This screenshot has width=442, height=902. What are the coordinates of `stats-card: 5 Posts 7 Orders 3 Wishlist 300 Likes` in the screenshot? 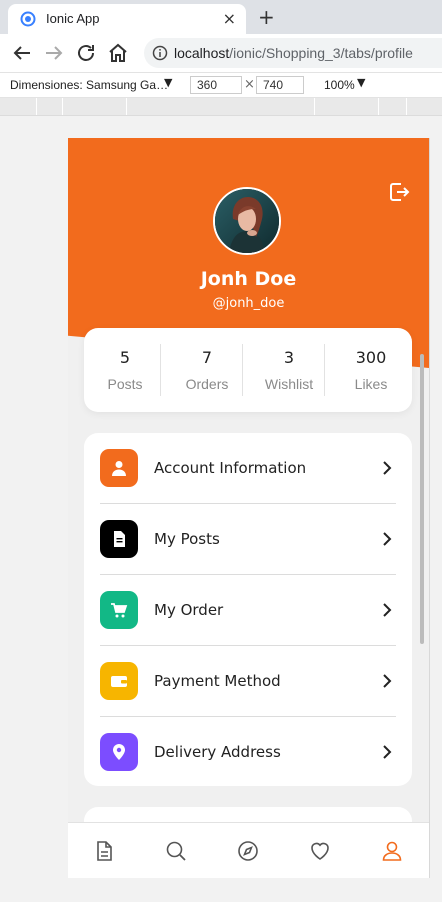 It's located at (248, 370).